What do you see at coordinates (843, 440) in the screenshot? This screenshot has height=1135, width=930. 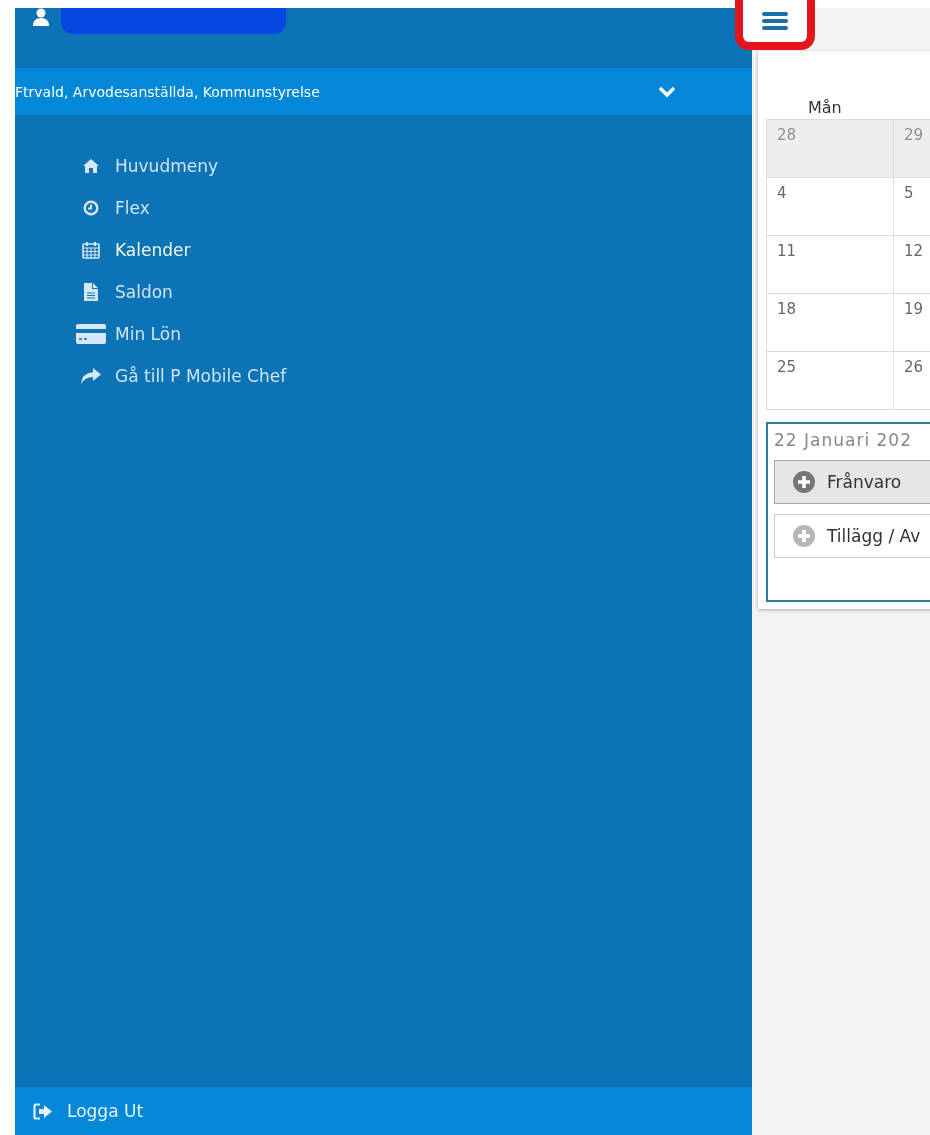 I see `day-title: 22 Januari 202` at bounding box center [843, 440].